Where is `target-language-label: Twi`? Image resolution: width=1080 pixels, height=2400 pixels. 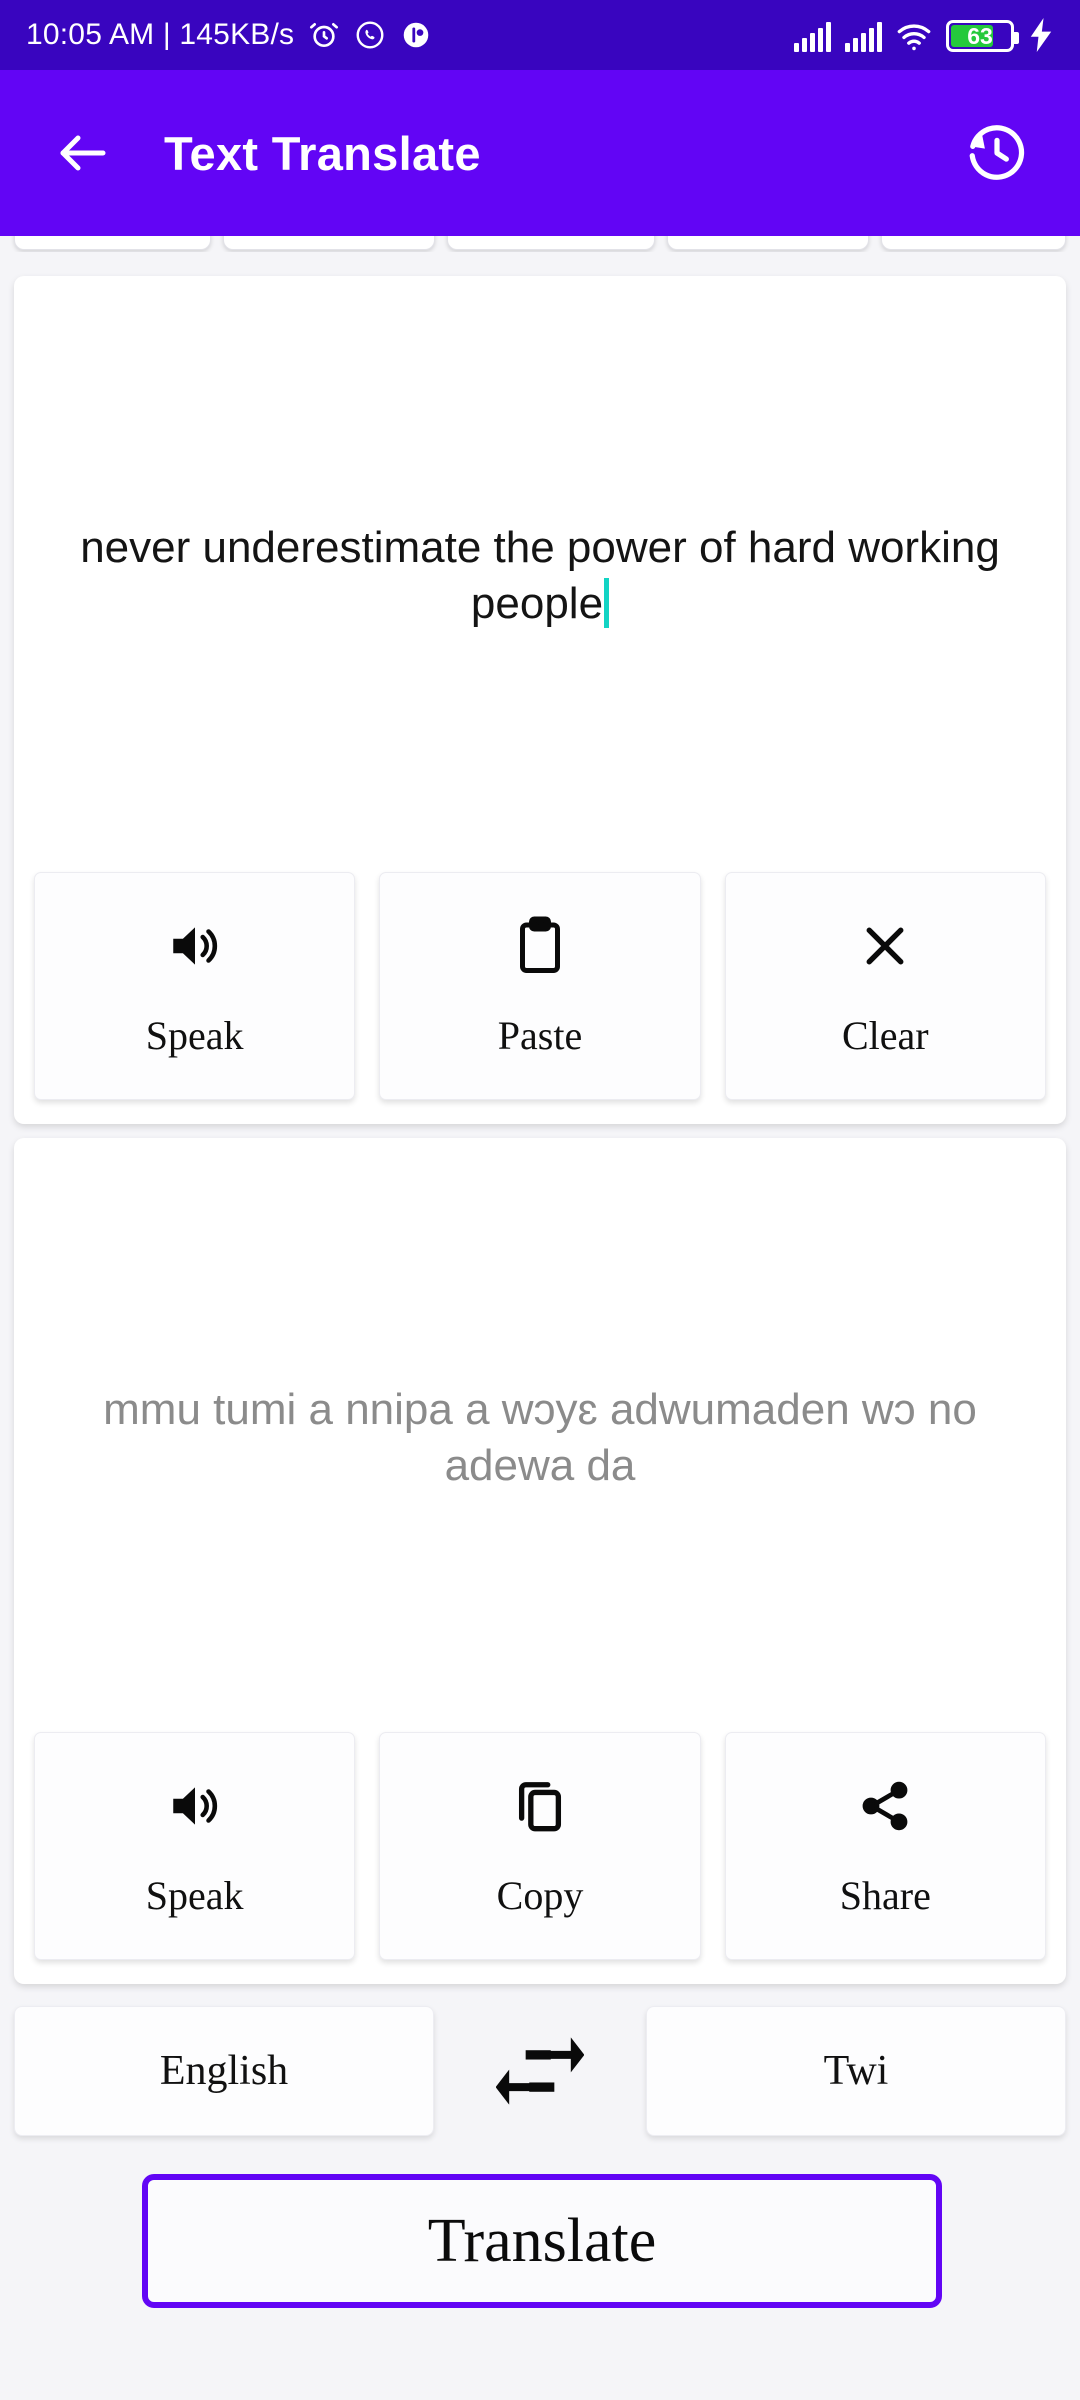 target-language-label: Twi is located at coordinates (856, 2071).